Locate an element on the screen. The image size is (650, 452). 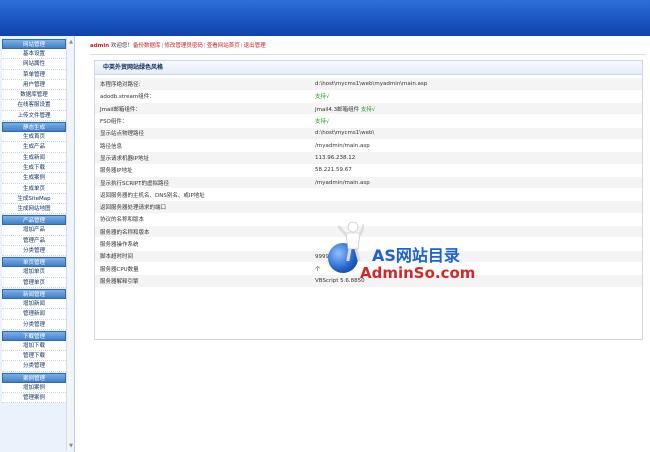
sidebar-menu-item: 增加案例 is located at coordinates (34, 388).